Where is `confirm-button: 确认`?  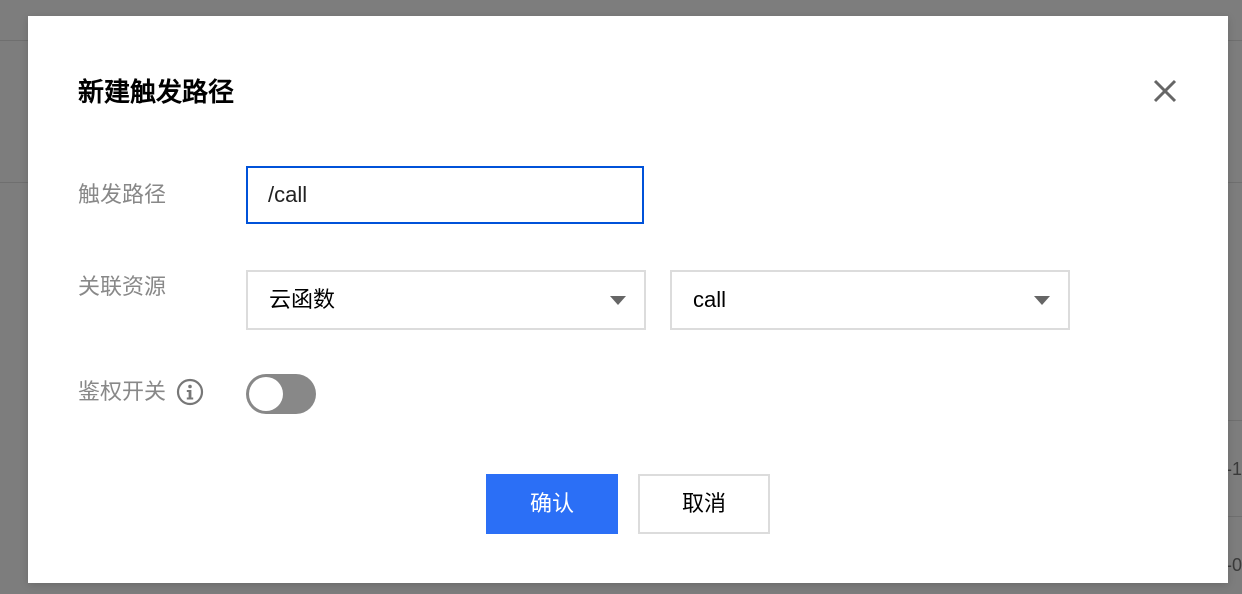 confirm-button: 确认 is located at coordinates (552, 504).